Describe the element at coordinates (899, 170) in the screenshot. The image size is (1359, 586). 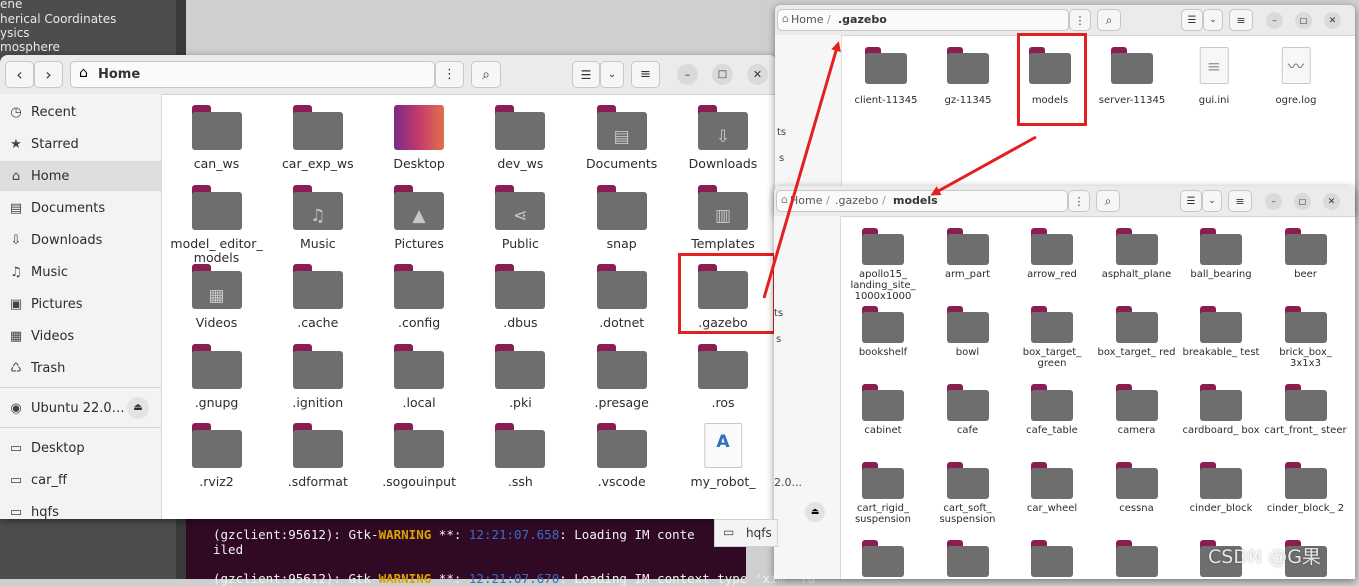
I see `annotation-arrows` at that location.